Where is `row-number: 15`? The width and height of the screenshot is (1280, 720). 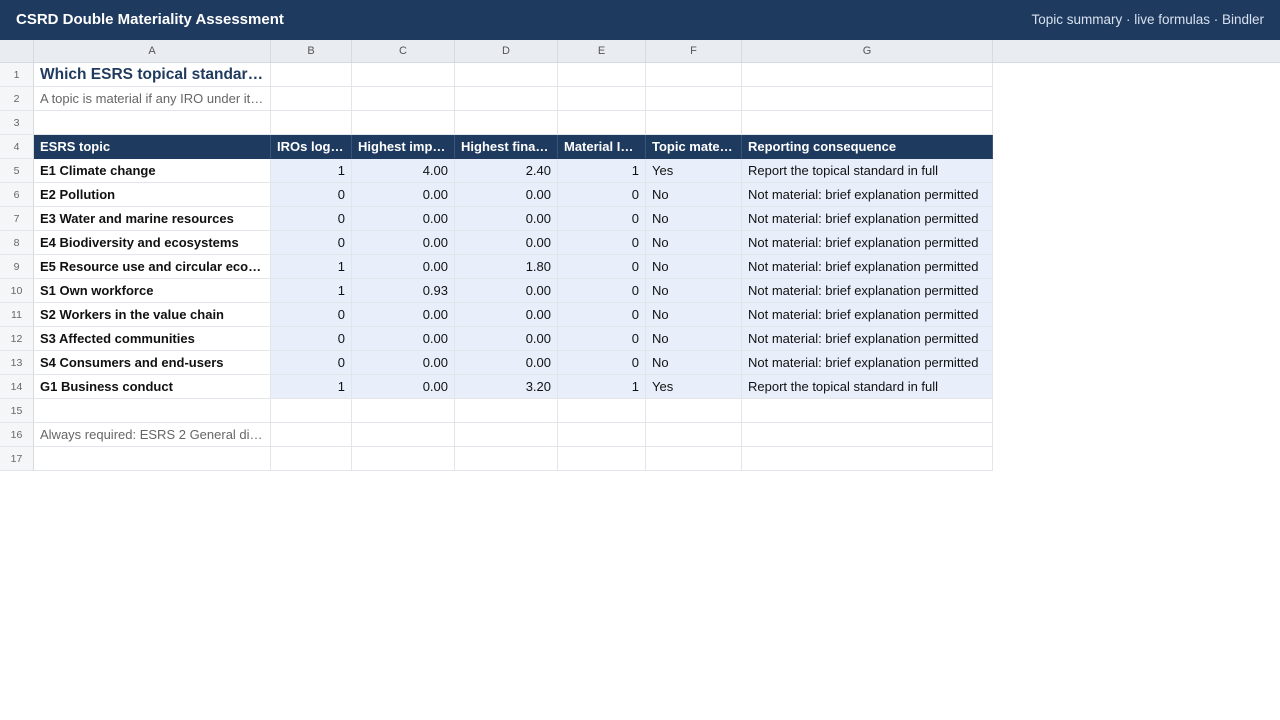 row-number: 15 is located at coordinates (17, 411).